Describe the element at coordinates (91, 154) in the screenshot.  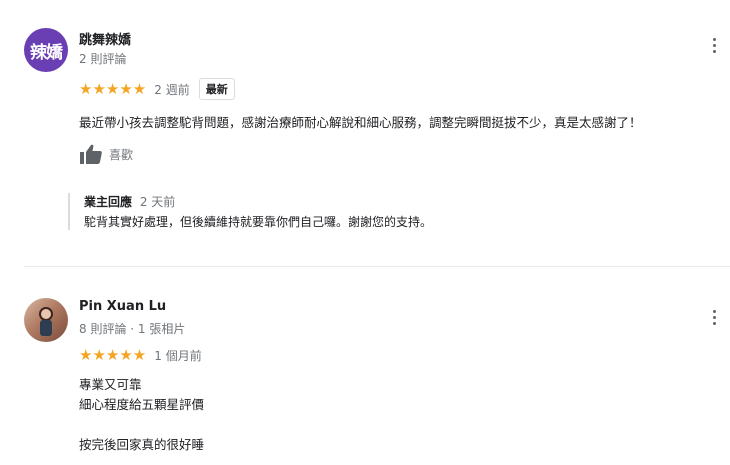
I see `thumbs-up-icon` at that location.